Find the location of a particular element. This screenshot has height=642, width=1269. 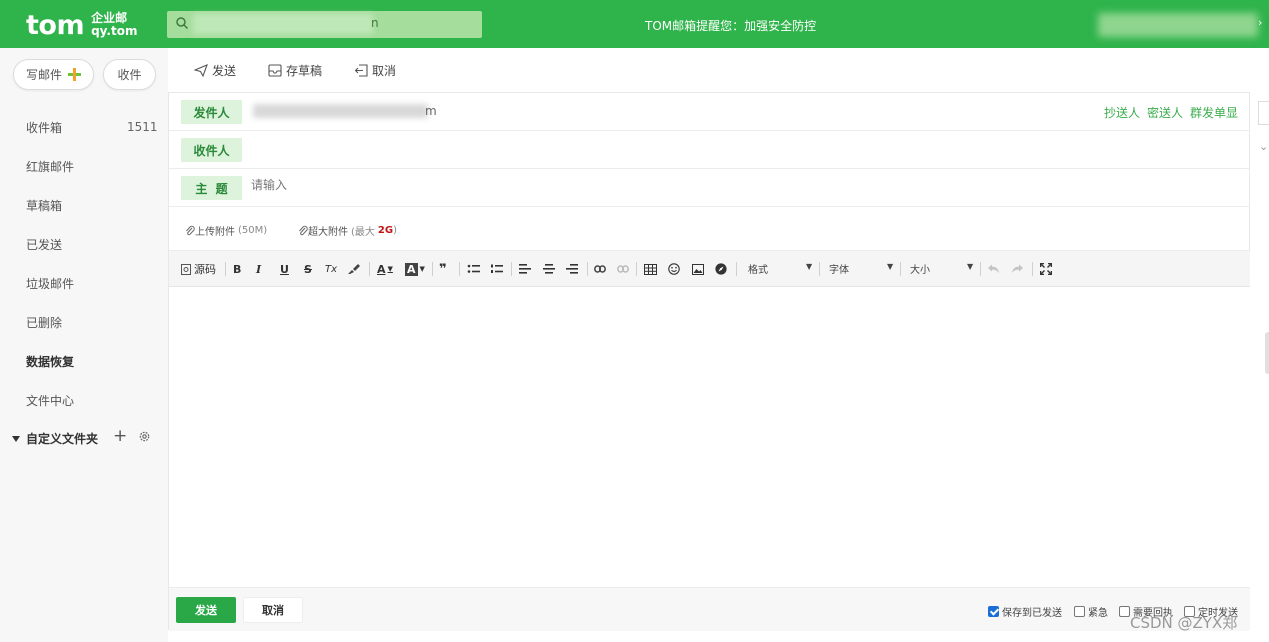

align-center-button is located at coordinates (549, 269).